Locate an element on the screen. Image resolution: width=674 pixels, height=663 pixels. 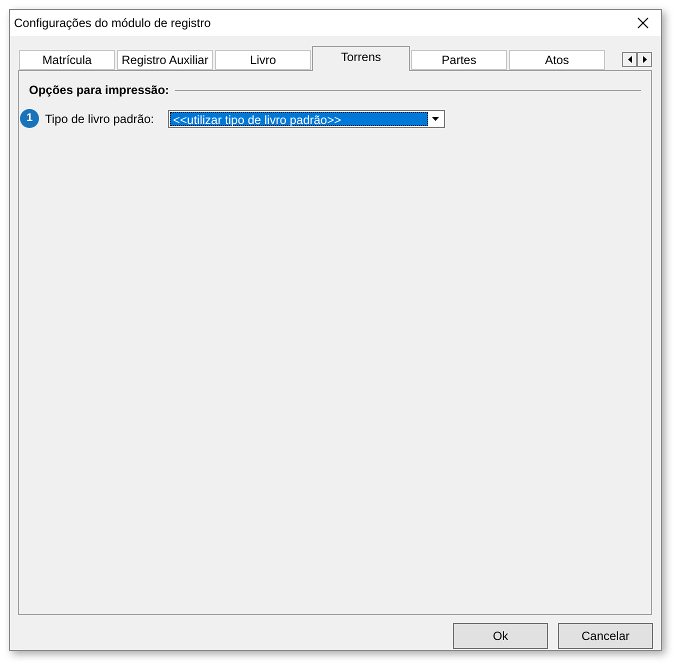
left-triangle-icon is located at coordinates (630, 59).